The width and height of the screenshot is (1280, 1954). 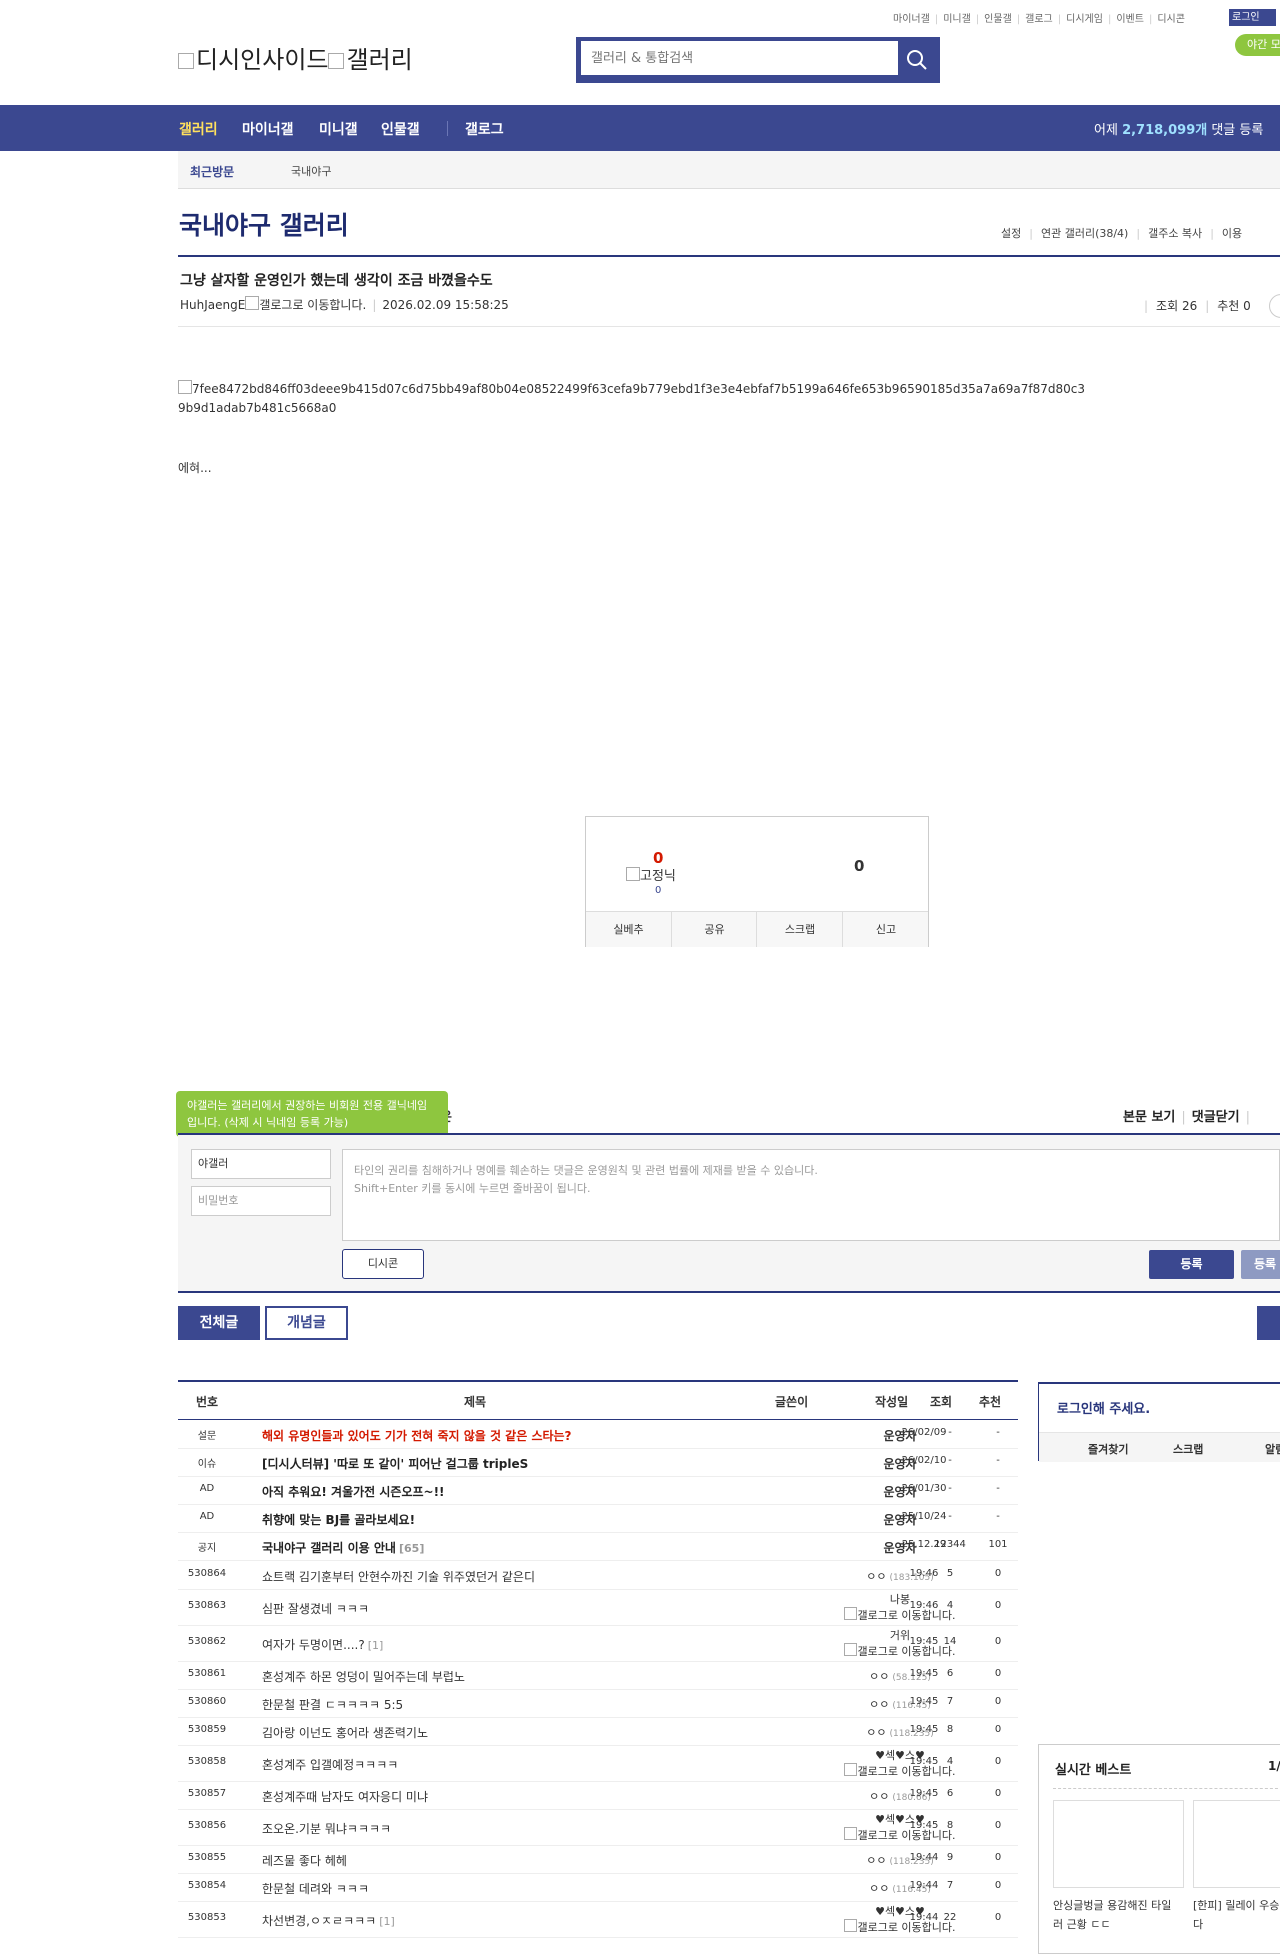 What do you see at coordinates (261, 1164) in the screenshot?
I see `nickname-field: 야갤러` at bounding box center [261, 1164].